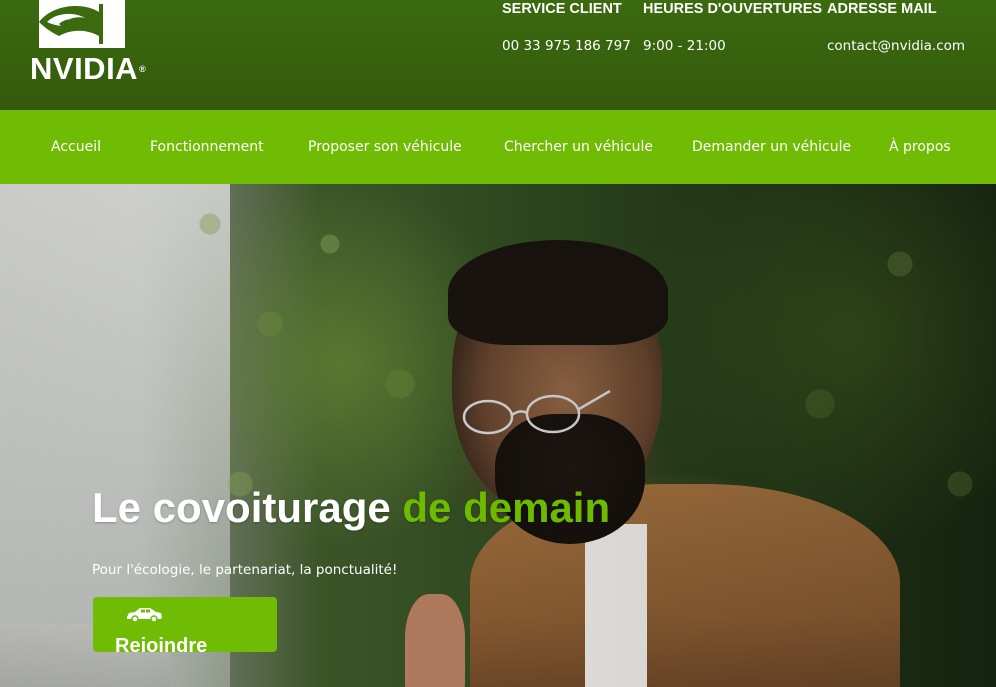  Describe the element at coordinates (143, 69) in the screenshot. I see `registered-mark: ®` at that location.